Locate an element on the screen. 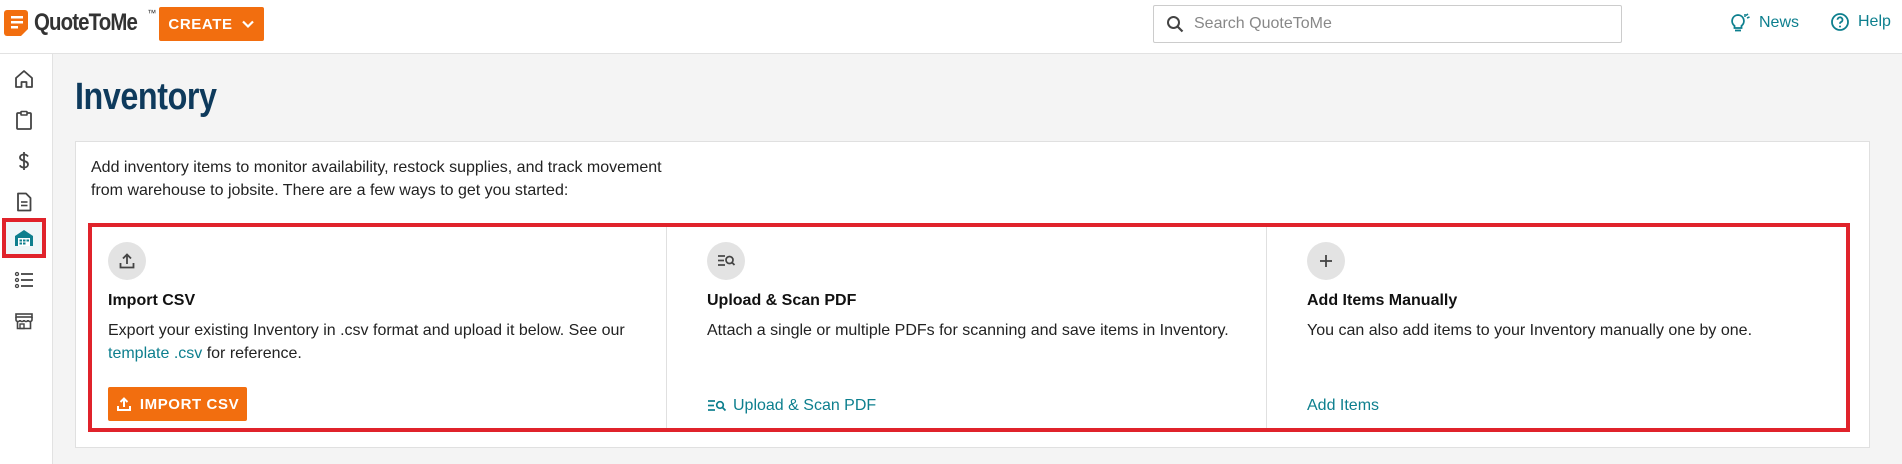 Image resolution: width=1902 pixels, height=464 pixels. list-icon is located at coordinates (23, 280).